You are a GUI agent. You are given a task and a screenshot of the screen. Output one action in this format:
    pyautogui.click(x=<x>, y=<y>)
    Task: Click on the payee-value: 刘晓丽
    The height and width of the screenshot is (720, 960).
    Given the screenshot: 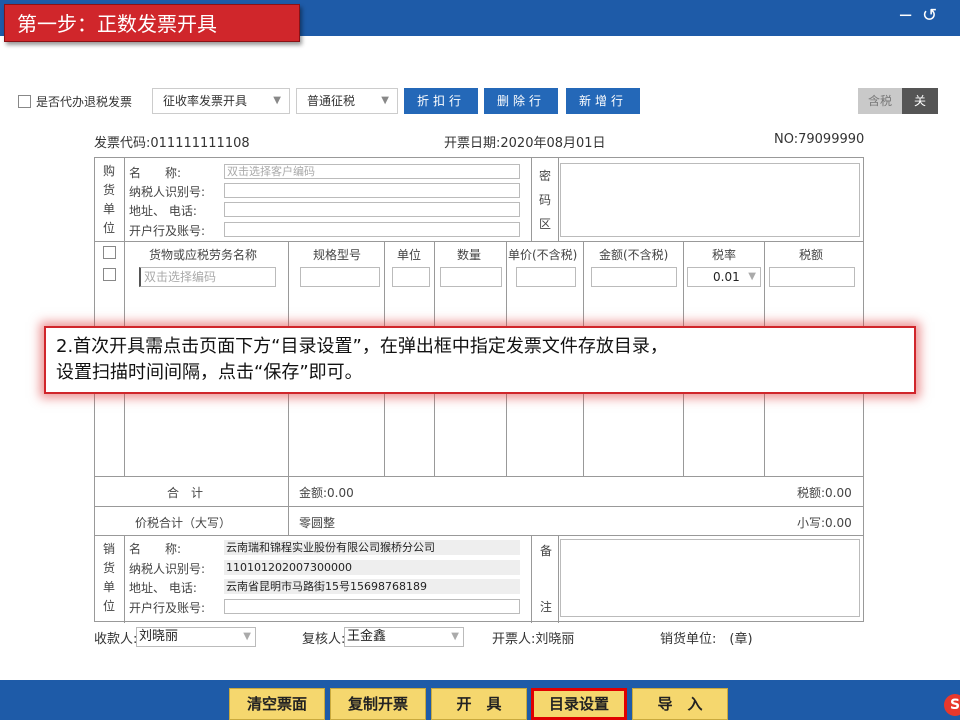 What is the action you would take?
    pyautogui.click(x=159, y=636)
    